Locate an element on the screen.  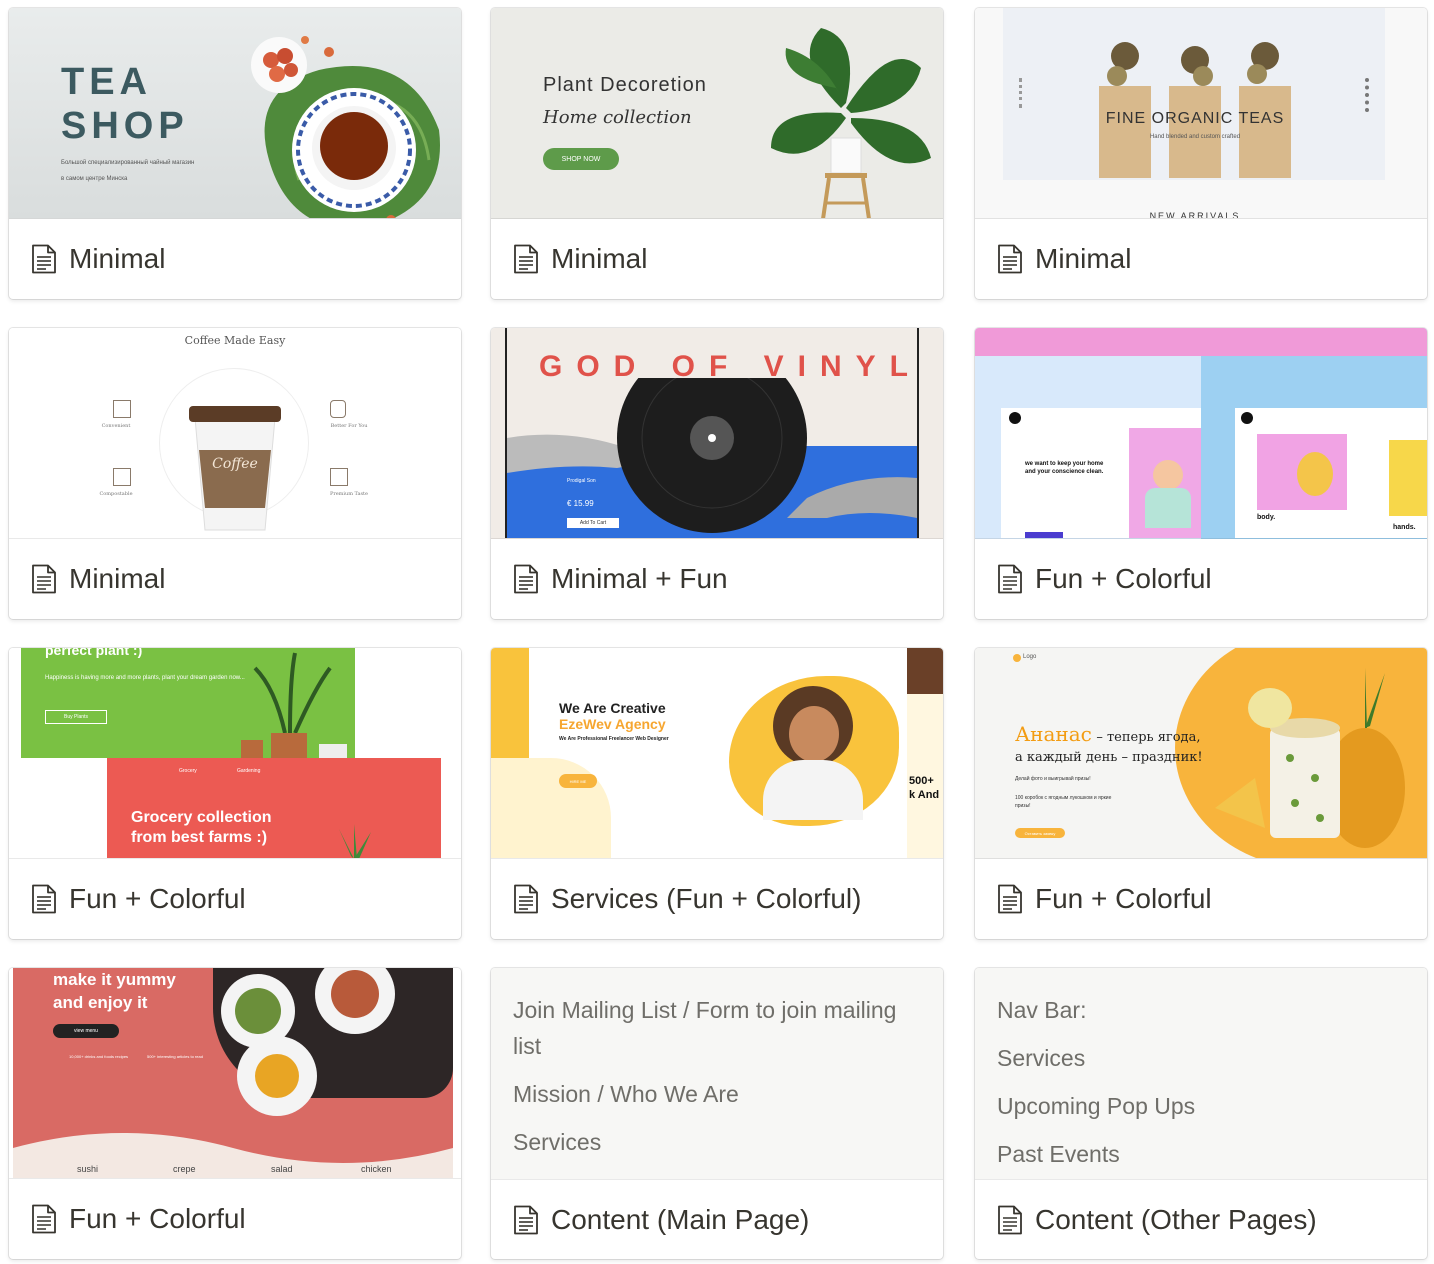
potted-plants-illustration is located at coordinates (286, 705).